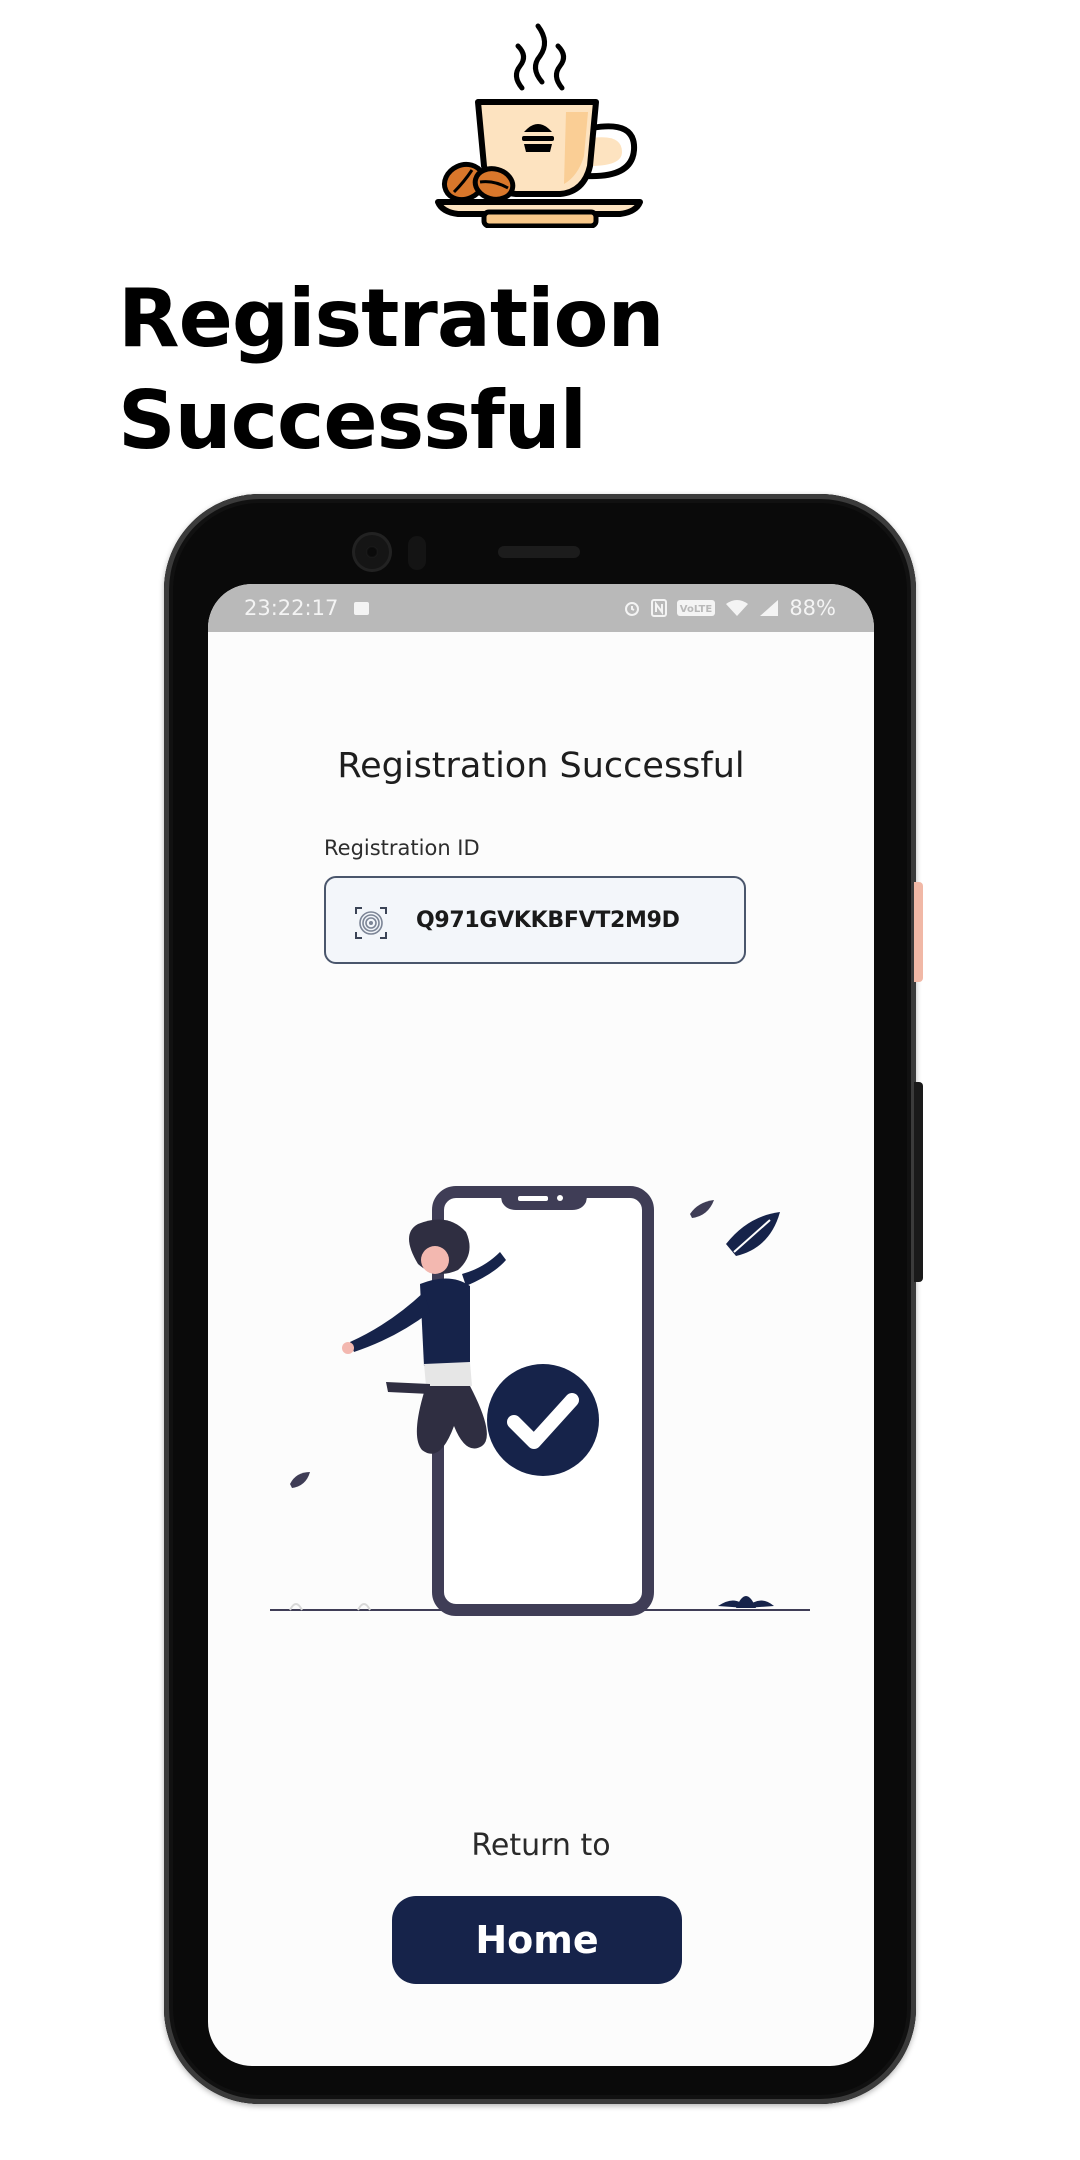 This screenshot has width=1080, height=2160. Describe the element at coordinates (548, 920) in the screenshot. I see `registration-id-value: Q971GVKKBFVT2M9D` at that location.